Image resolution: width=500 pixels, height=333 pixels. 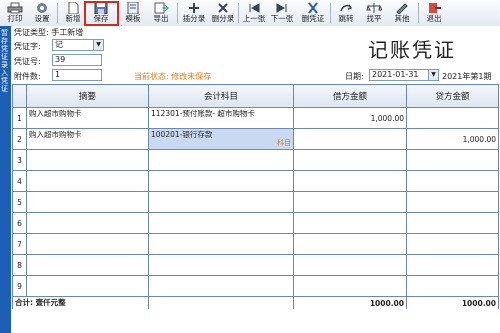 What do you see at coordinates (182, 134) in the screenshot?
I see `account-text: 100201-银行存款` at bounding box center [182, 134].